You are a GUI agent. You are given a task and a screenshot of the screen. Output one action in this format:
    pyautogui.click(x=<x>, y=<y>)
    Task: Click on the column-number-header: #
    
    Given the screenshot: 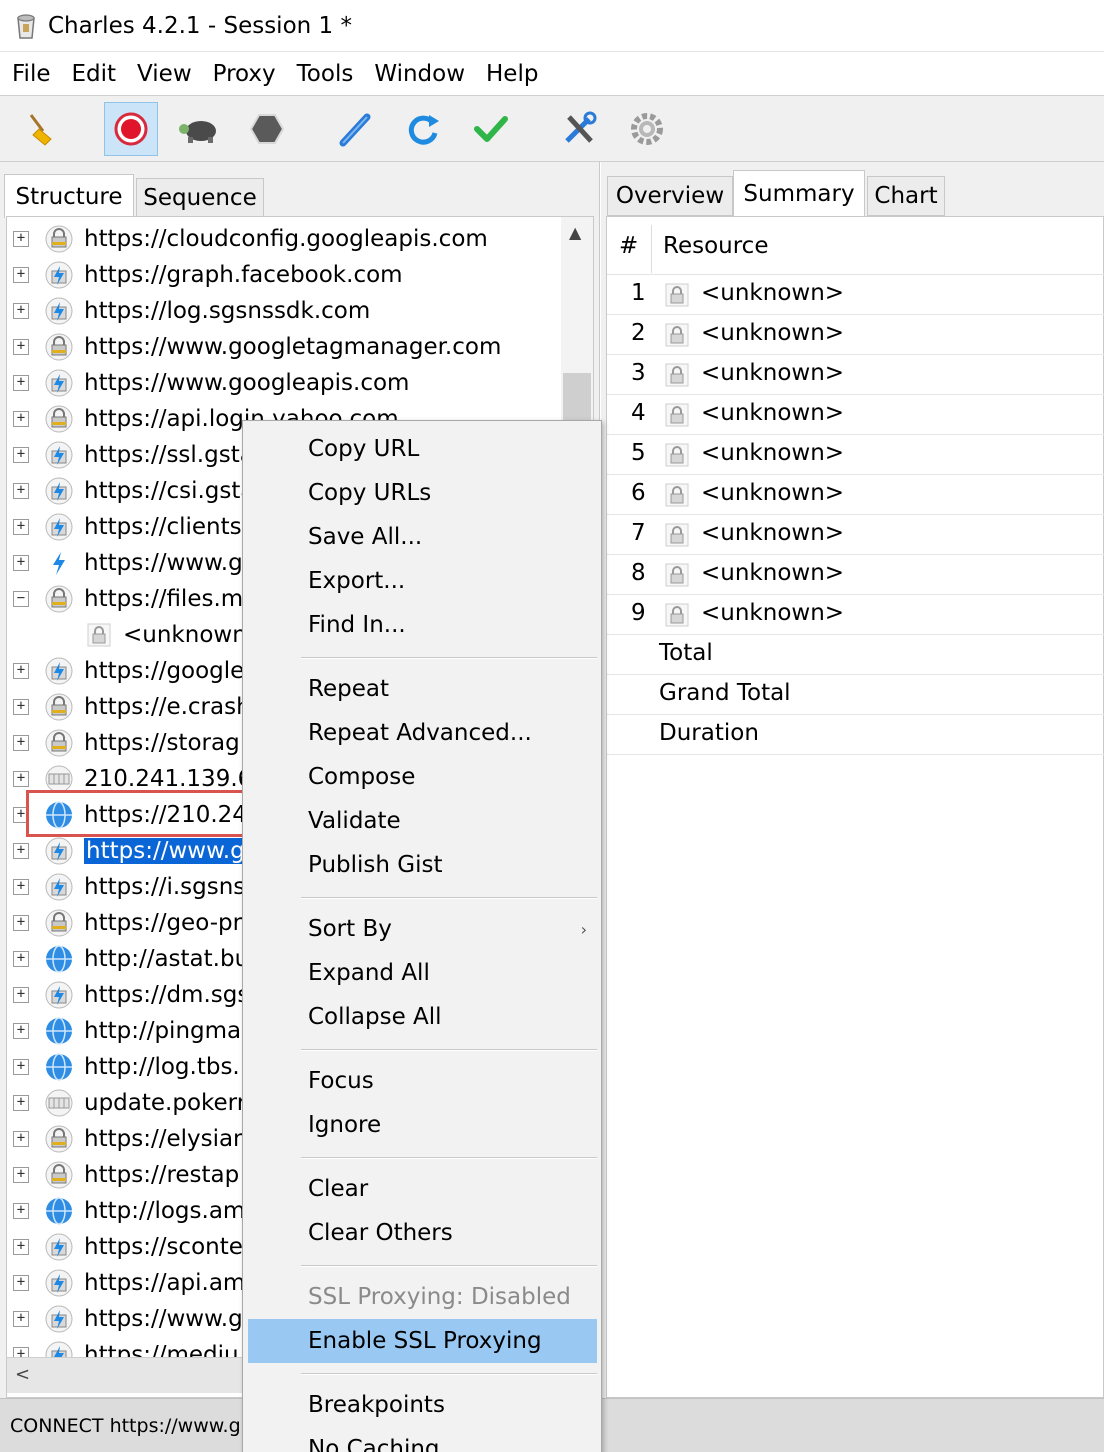 What is the action you would take?
    pyautogui.click(x=628, y=246)
    